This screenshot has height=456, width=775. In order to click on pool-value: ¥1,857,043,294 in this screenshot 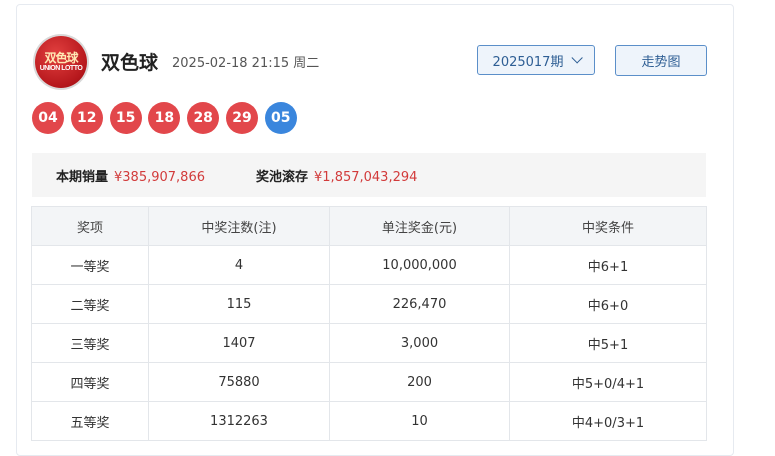, I will do `click(366, 177)`.